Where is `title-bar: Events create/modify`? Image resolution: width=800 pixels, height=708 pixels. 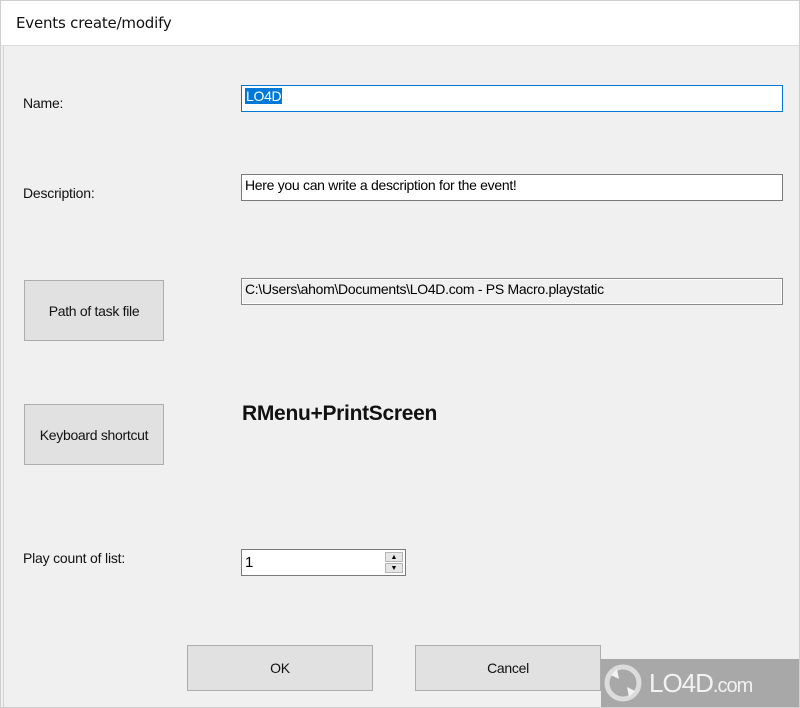 title-bar: Events create/modify is located at coordinates (400, 23).